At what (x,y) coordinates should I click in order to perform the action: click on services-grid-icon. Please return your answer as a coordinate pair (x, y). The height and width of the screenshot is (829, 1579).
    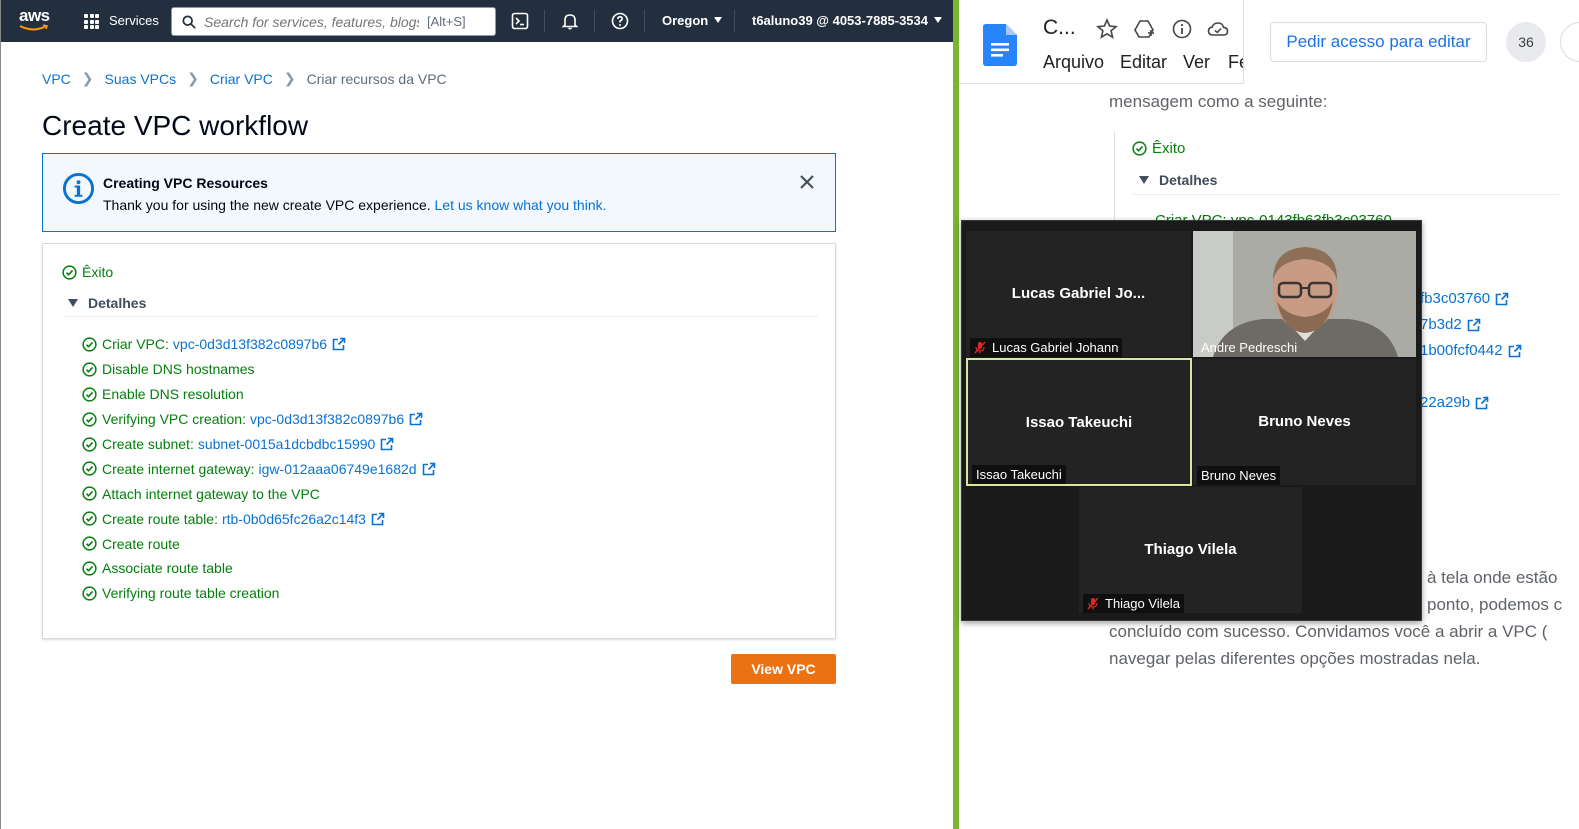
    Looking at the image, I should click on (91, 21).